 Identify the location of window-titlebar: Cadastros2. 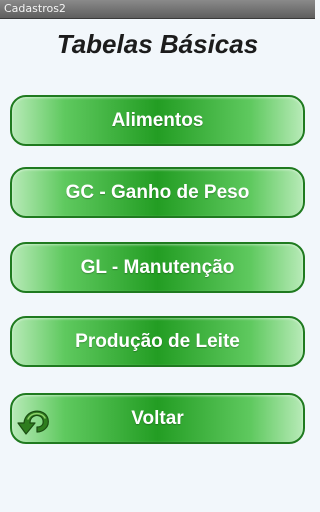
(157, 9).